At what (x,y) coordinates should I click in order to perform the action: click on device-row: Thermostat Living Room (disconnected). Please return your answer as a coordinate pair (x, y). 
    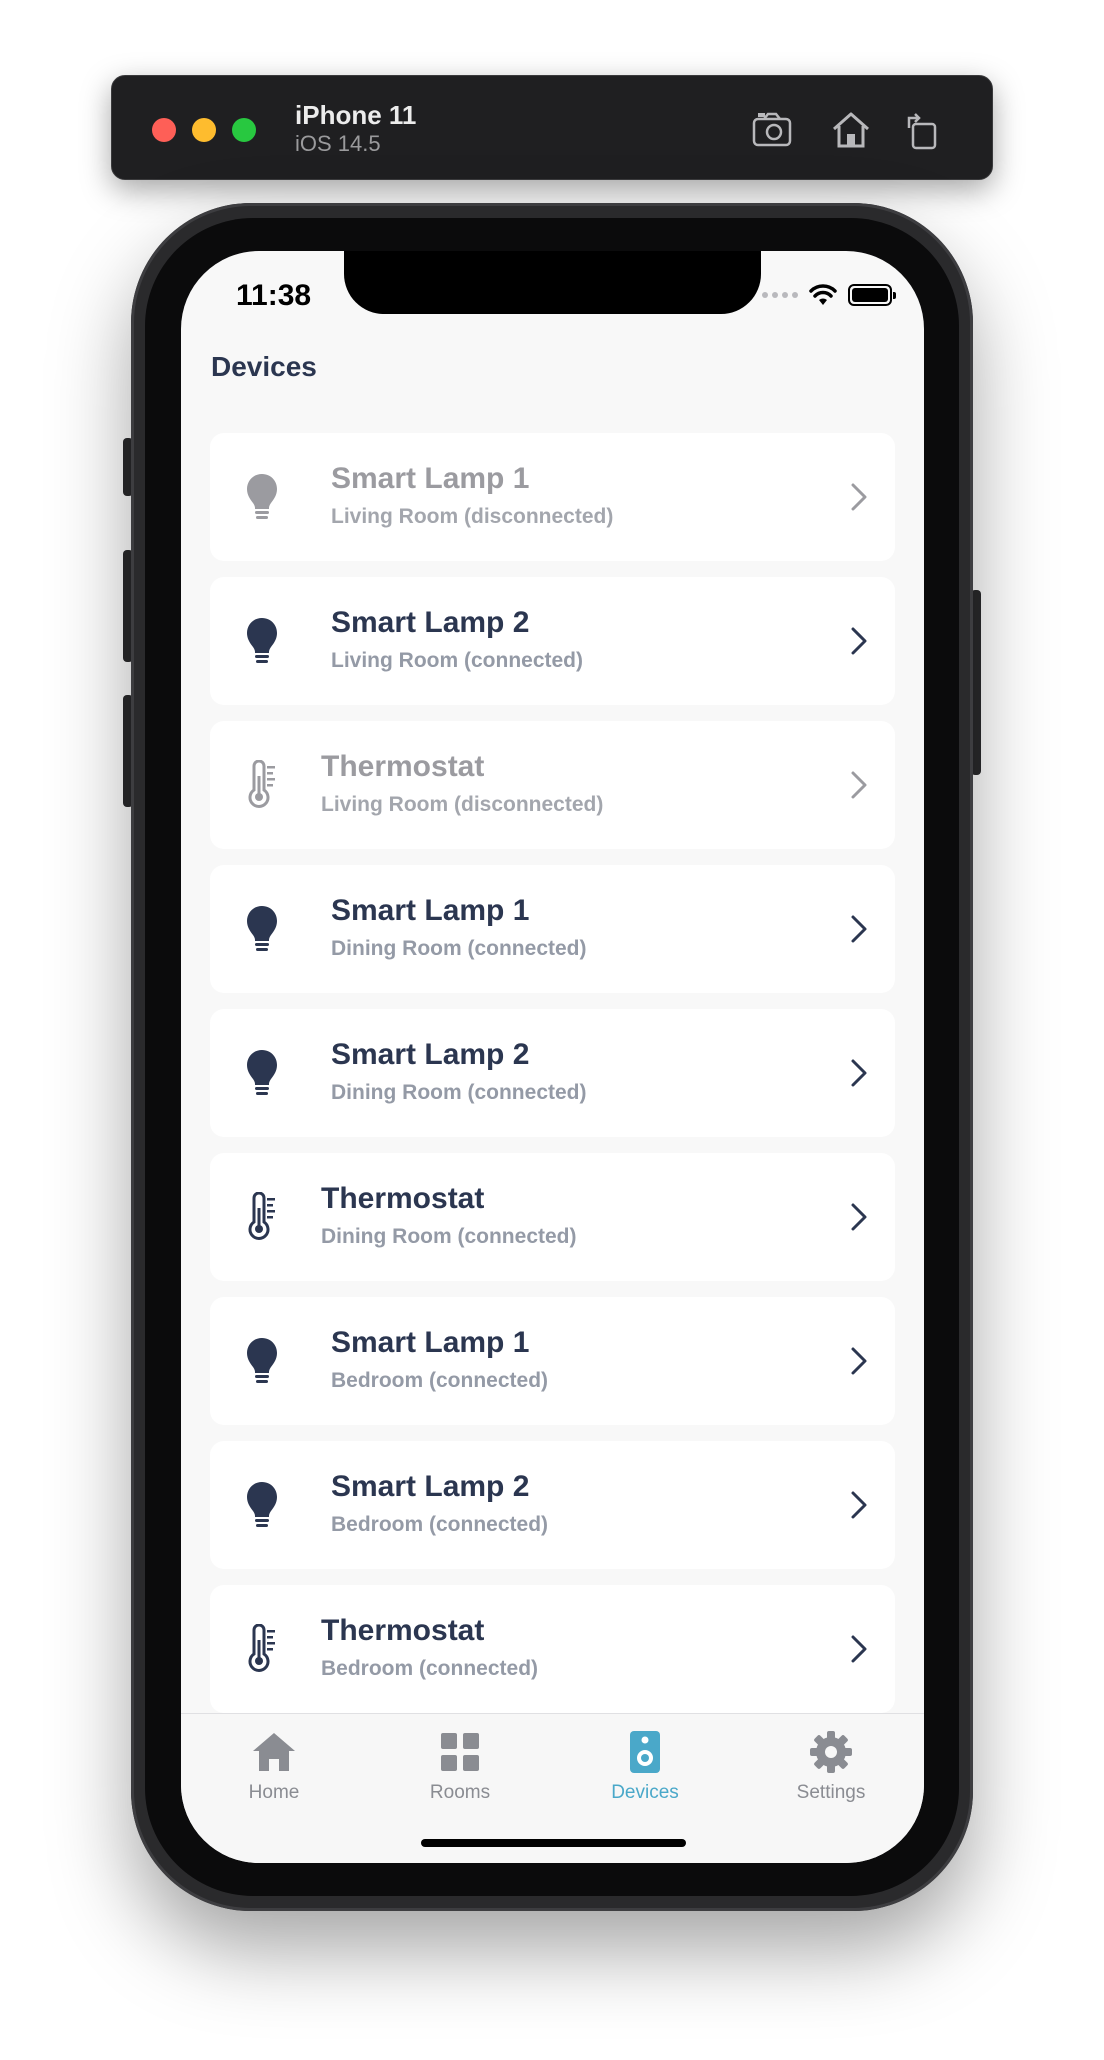
    Looking at the image, I should click on (552, 785).